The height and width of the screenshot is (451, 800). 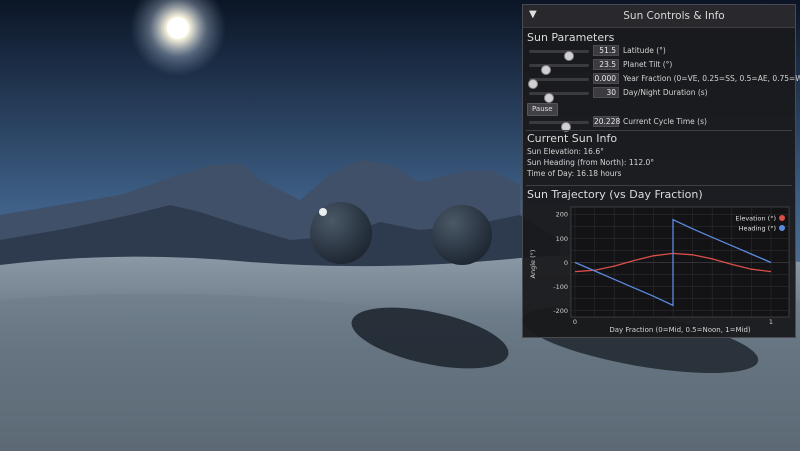 I want to click on x-tick-label: 1, so click(x=771, y=322).